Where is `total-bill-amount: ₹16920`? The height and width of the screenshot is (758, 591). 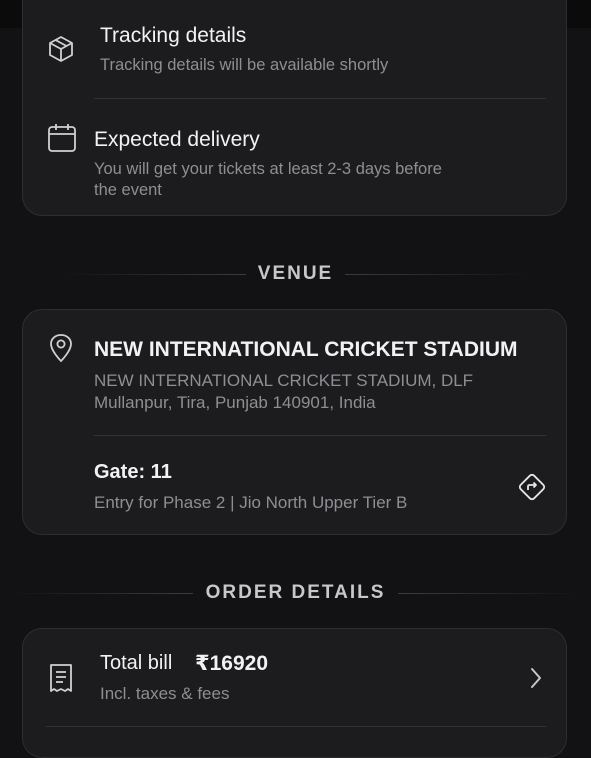 total-bill-amount: ₹16920 is located at coordinates (232, 663).